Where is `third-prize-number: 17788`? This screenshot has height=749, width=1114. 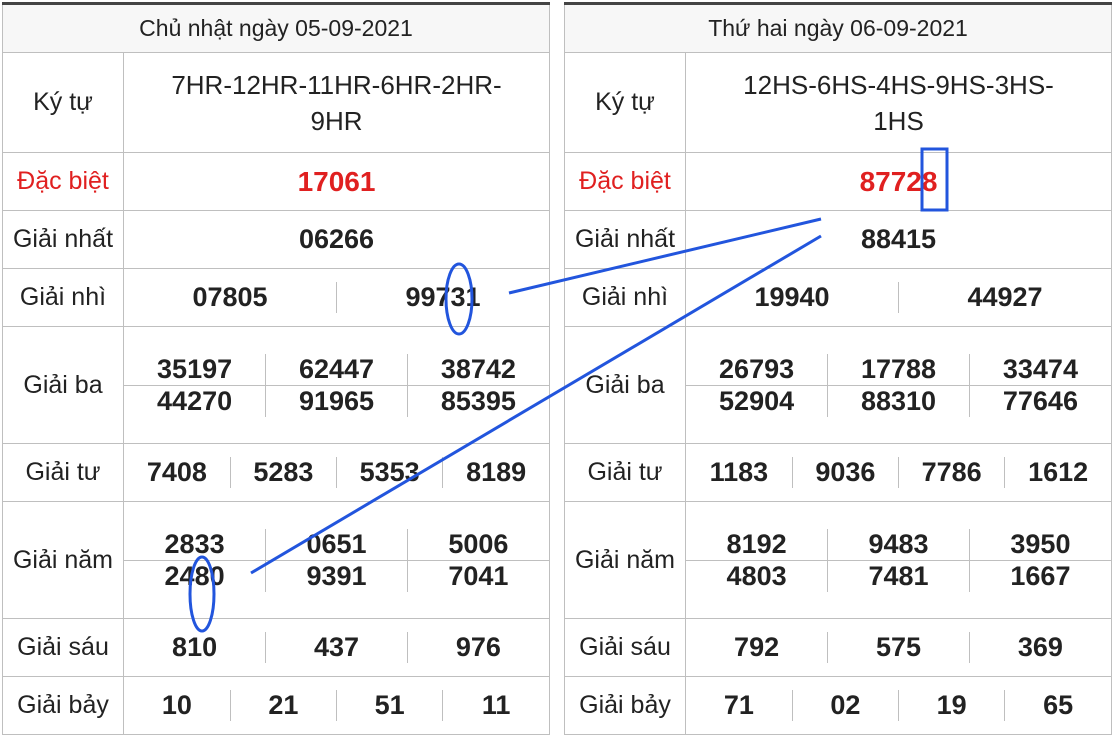
third-prize-number: 17788 is located at coordinates (898, 369).